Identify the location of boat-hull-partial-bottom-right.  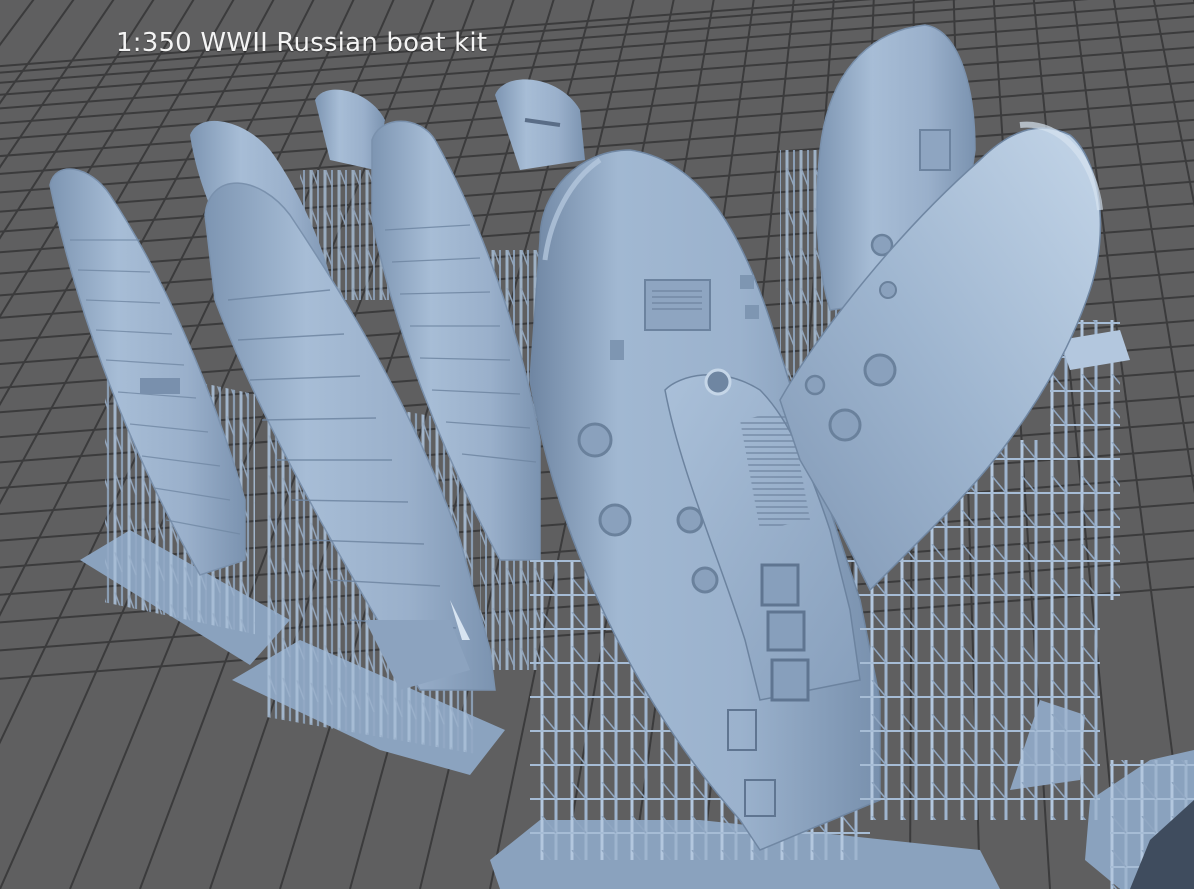
(1152, 824).